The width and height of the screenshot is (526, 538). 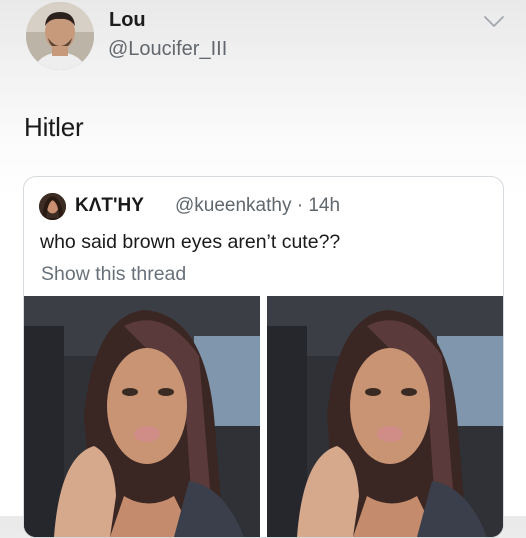 I want to click on avatar, so click(x=60, y=36).